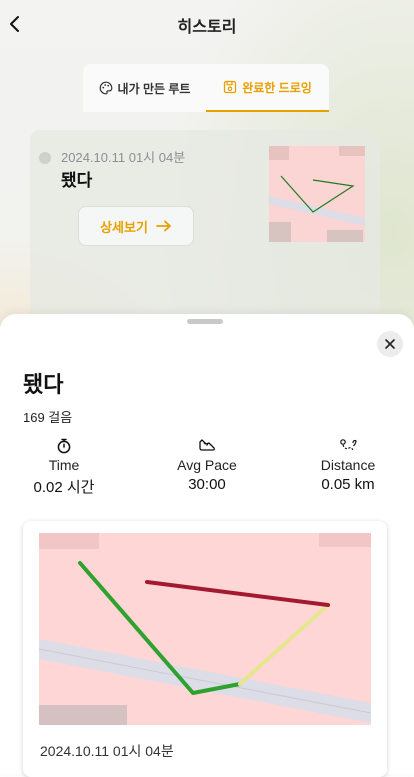 The width and height of the screenshot is (414, 777). Describe the element at coordinates (77, 180) in the screenshot. I see `card-title: 됐다` at that location.